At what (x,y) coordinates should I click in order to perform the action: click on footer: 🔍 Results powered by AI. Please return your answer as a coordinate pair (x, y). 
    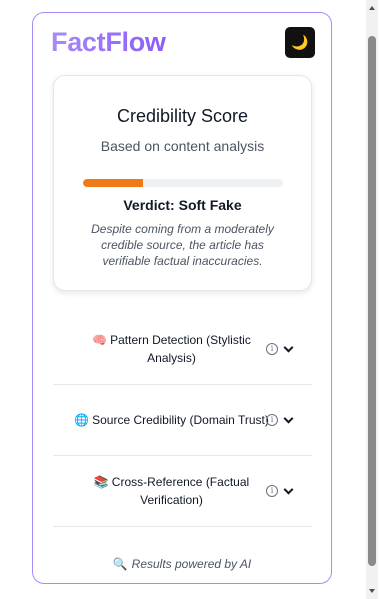
    Looking at the image, I should click on (182, 564).